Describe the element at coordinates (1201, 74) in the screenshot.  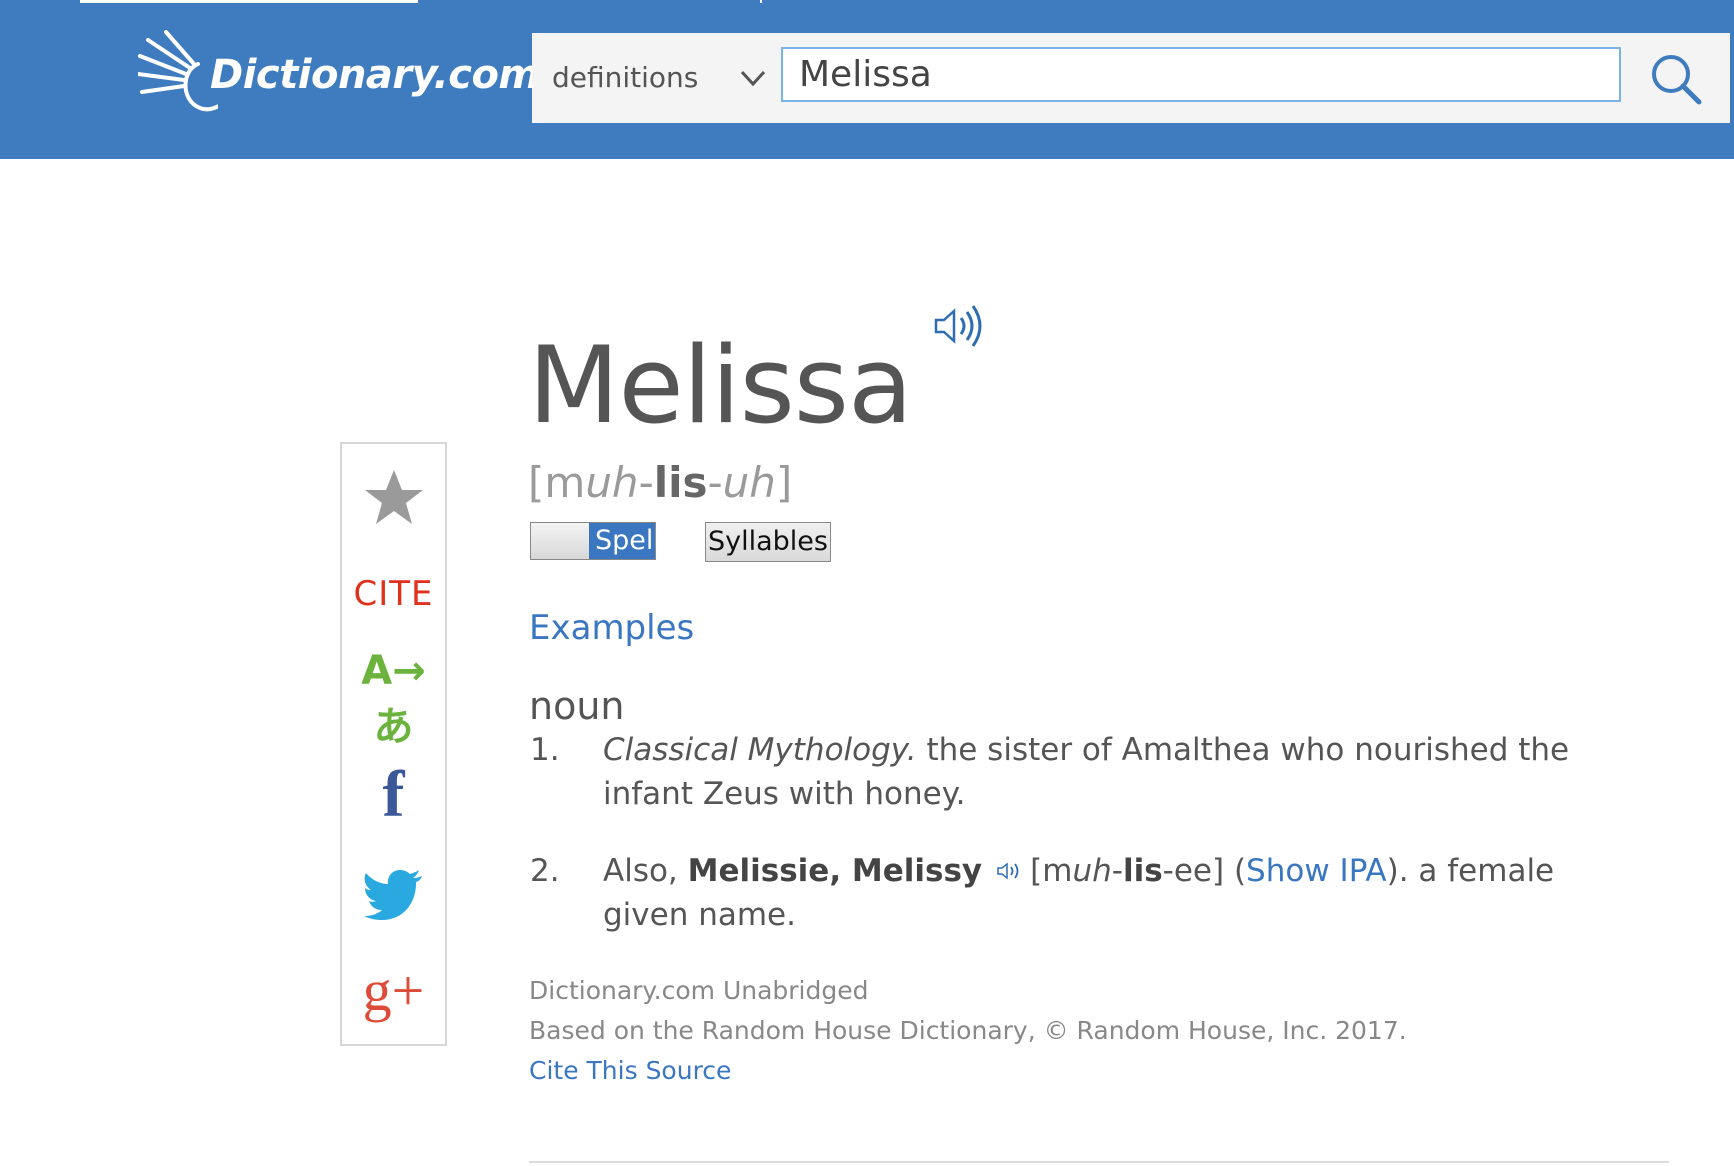
I see `search-input` at that location.